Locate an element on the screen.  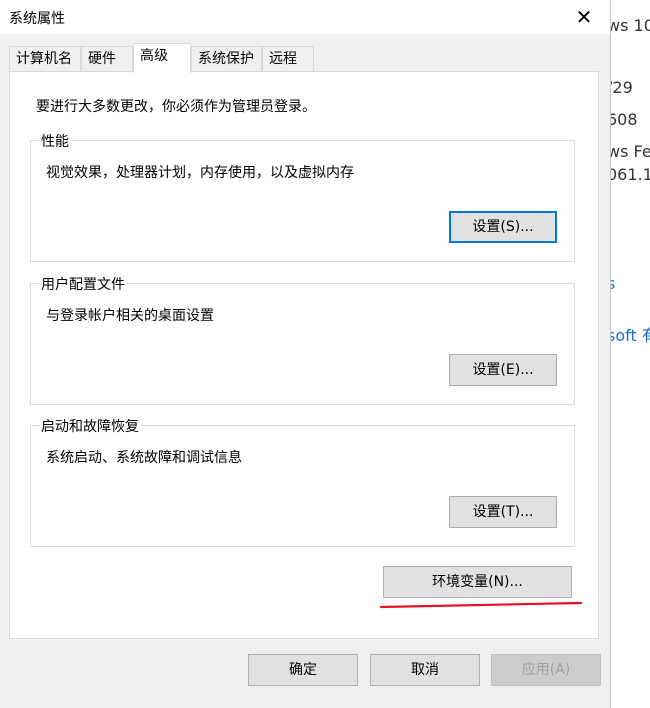
background-link: soft 有 is located at coordinates (630, 334).